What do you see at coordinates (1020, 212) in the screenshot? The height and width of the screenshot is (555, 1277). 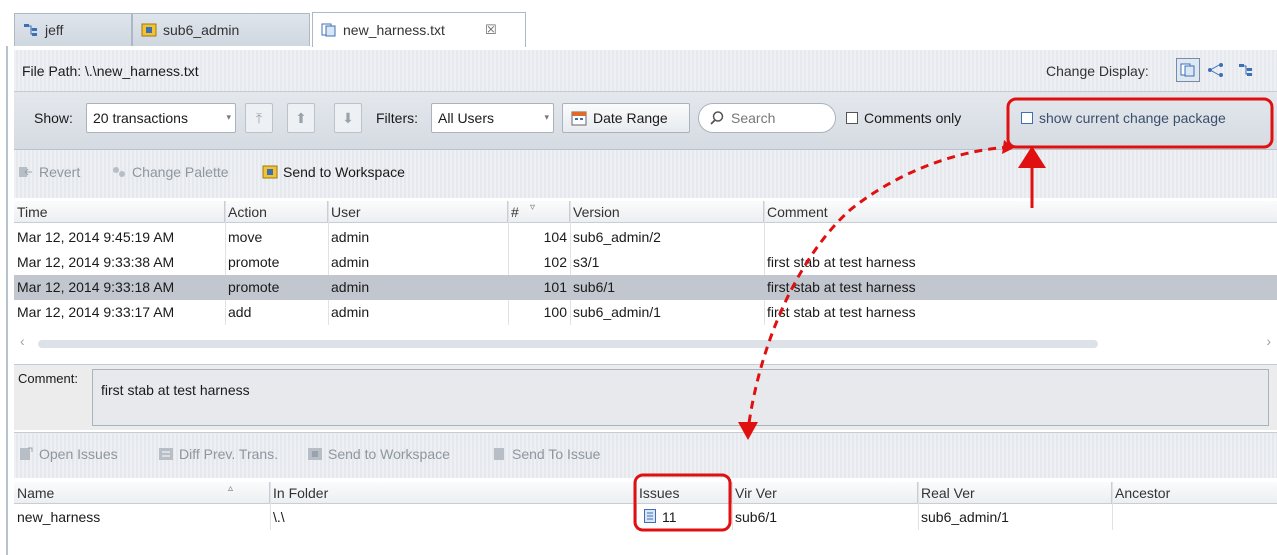 I see `column-header-comment: Comment` at bounding box center [1020, 212].